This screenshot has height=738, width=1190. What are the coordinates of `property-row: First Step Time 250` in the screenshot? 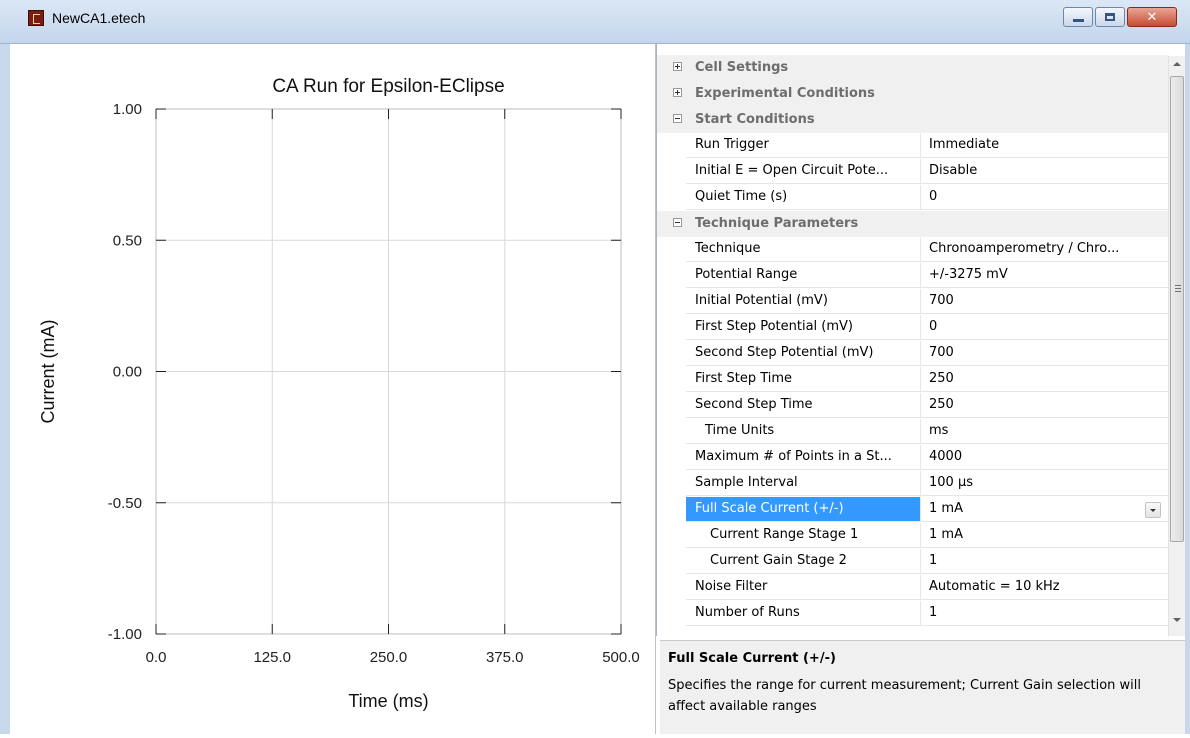 It's located at (913, 380).